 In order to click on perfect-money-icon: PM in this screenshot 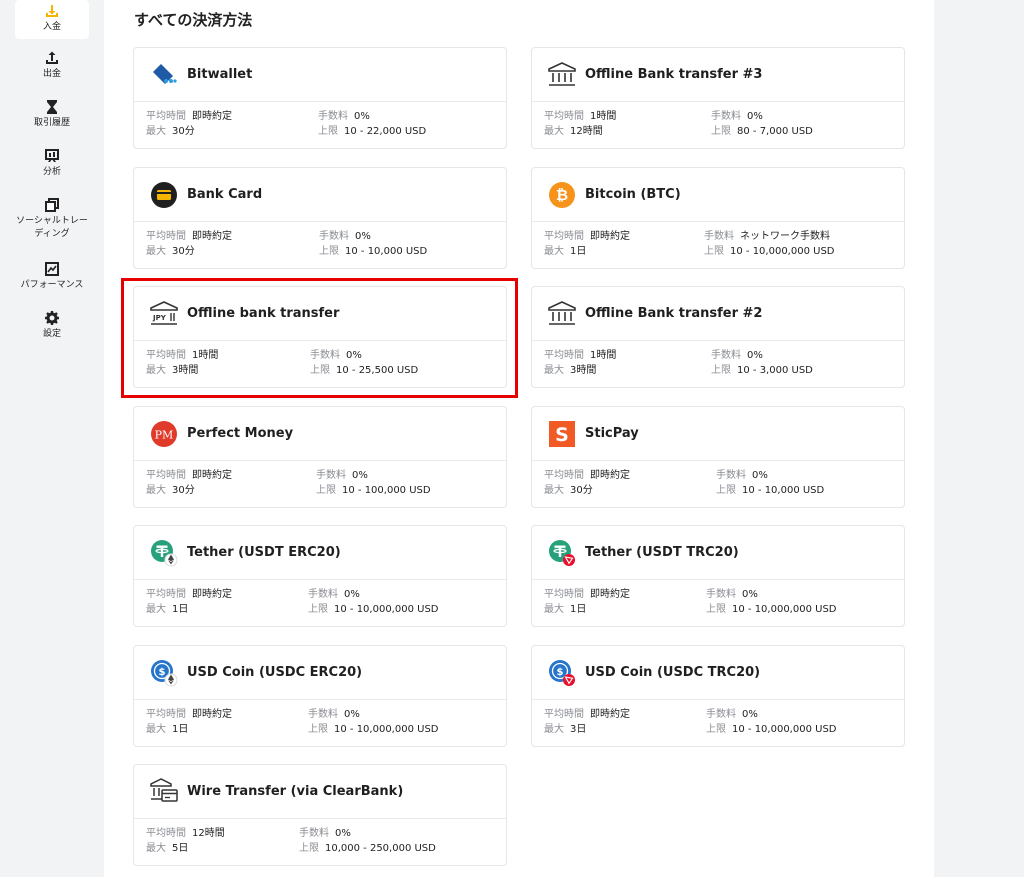, I will do `click(164, 434)`.